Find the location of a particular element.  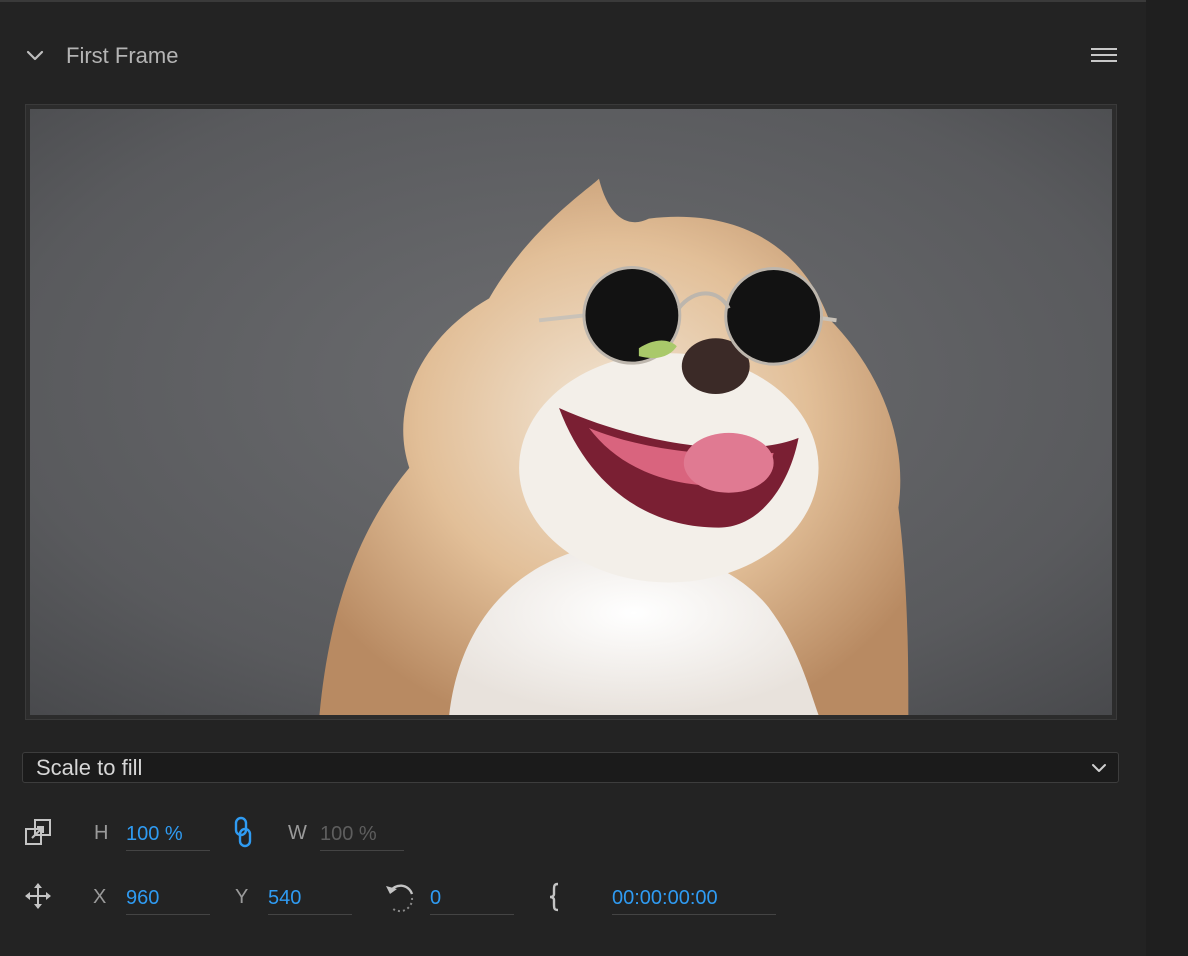

y-position-value: 540 is located at coordinates (285, 898).